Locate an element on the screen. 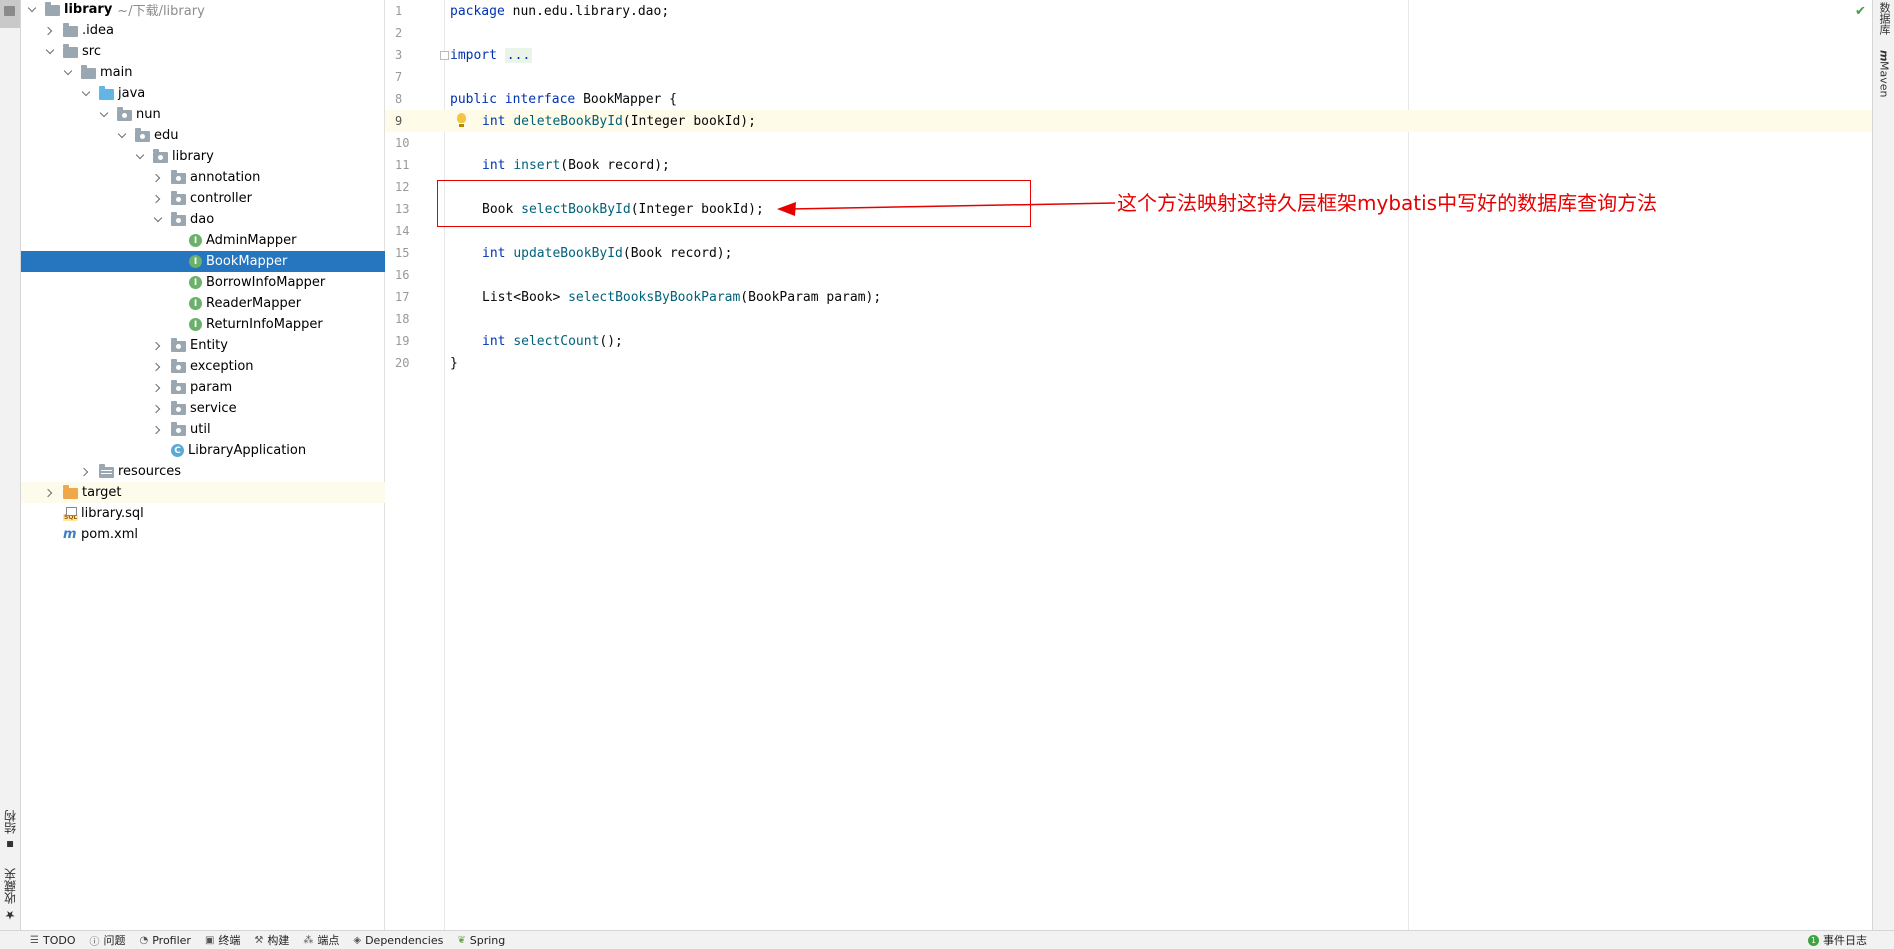  tree-root: library ~/下载/library is located at coordinates (205, 10).